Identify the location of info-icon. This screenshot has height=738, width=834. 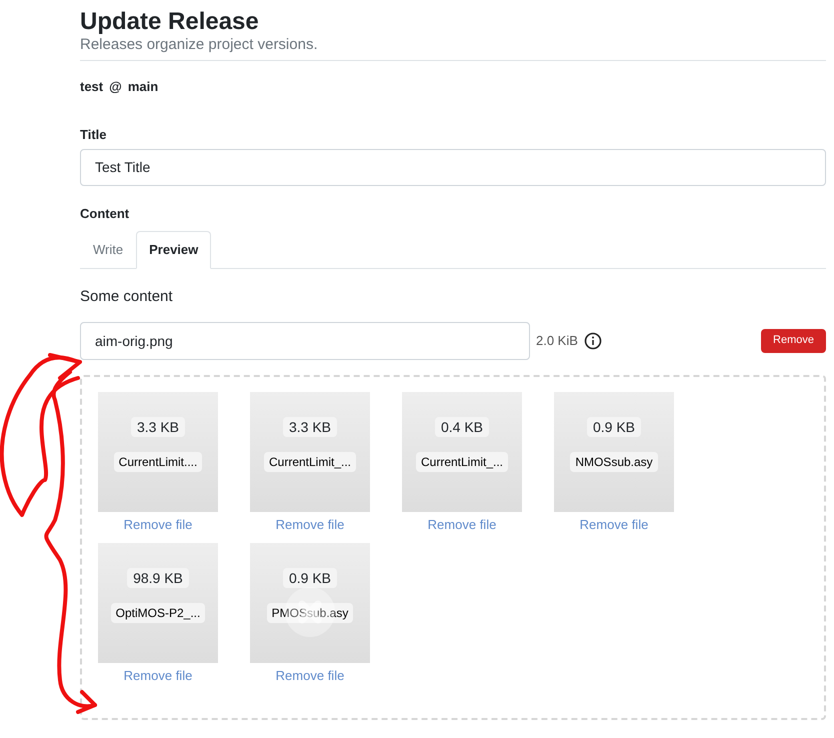
(593, 341).